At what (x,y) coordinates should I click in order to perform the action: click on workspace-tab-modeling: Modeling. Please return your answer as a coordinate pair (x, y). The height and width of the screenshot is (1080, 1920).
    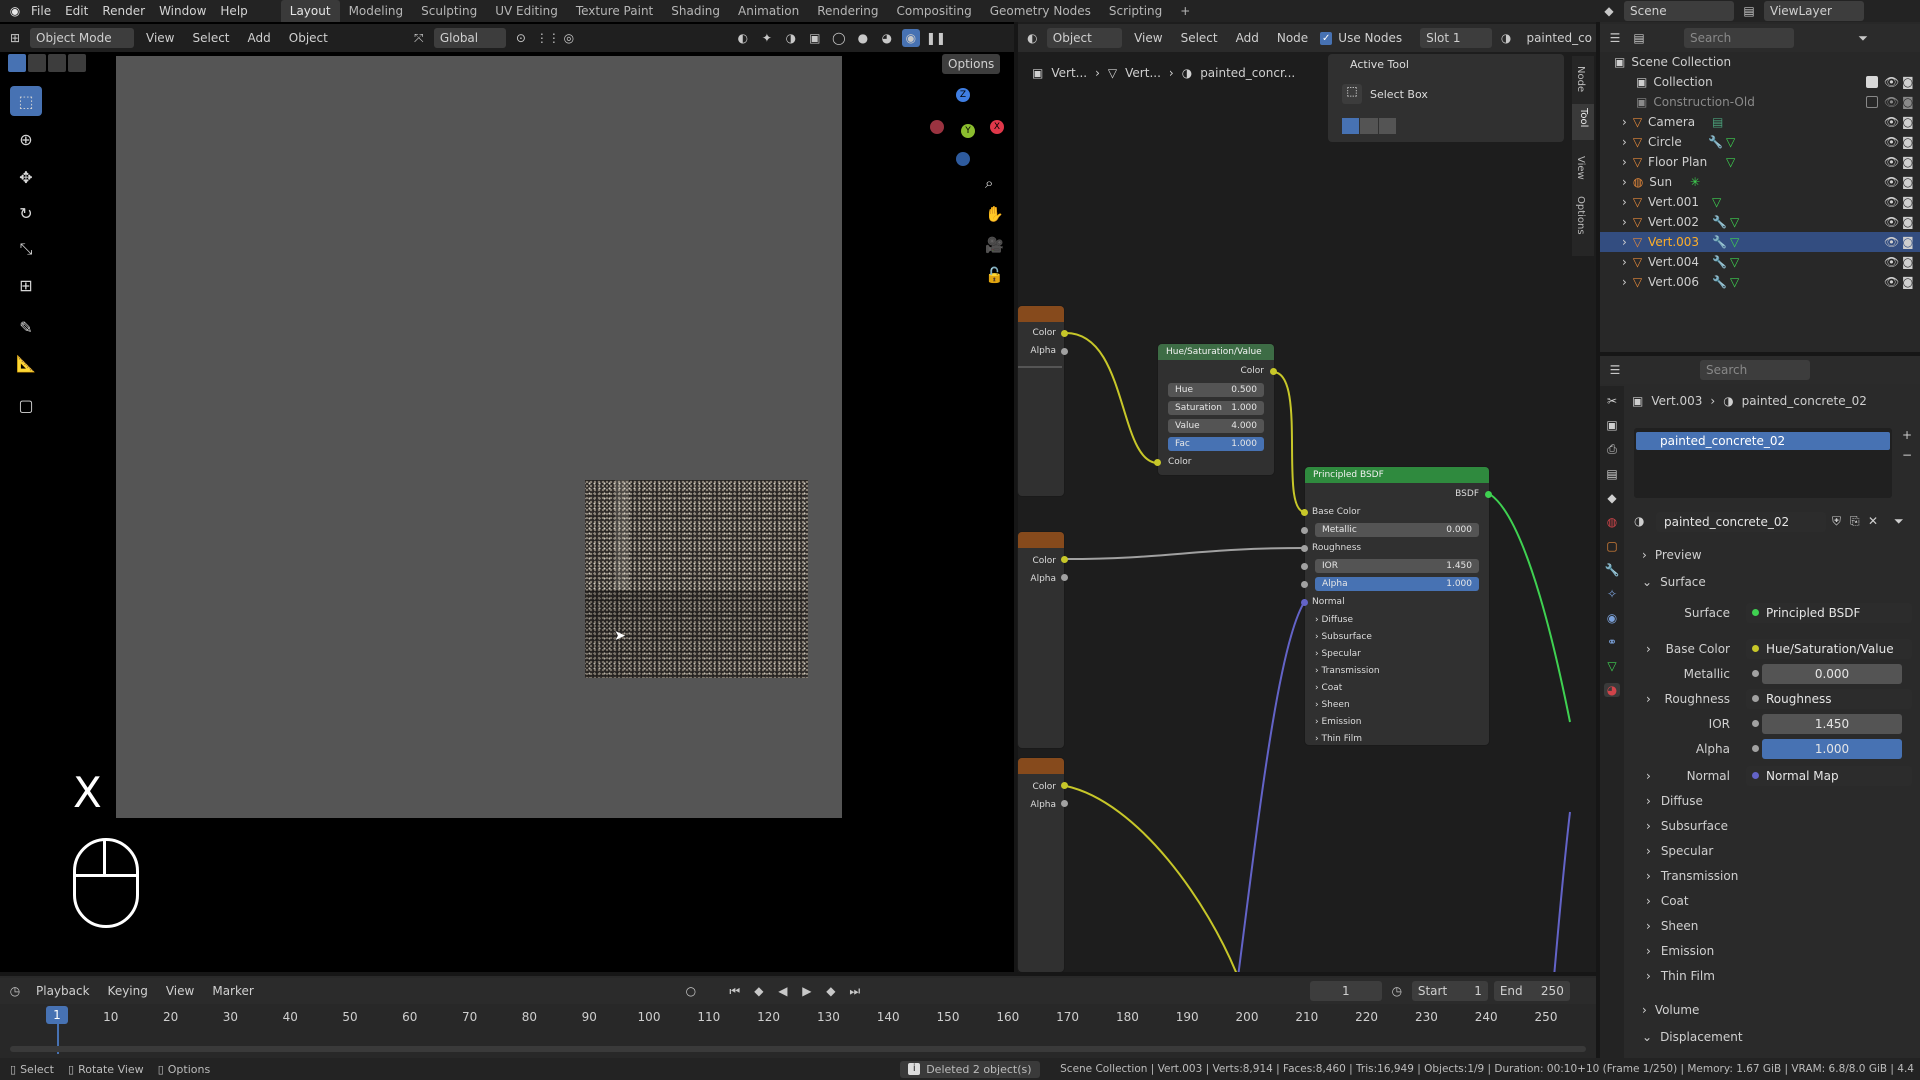
    Looking at the image, I should click on (376, 11).